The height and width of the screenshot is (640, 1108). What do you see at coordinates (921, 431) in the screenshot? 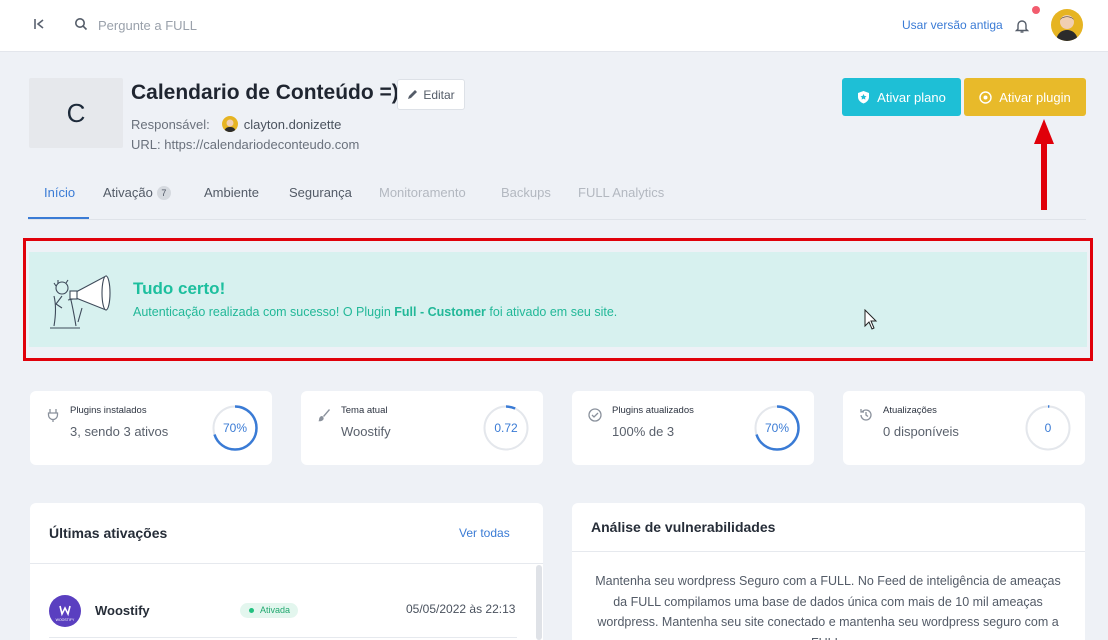
I see `stat-value: 0 disponíveis` at bounding box center [921, 431].